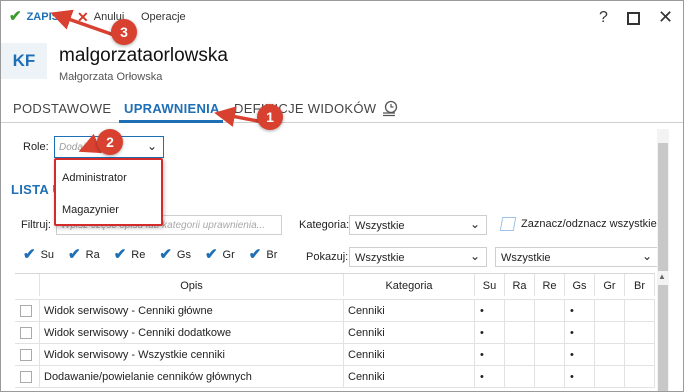  I want to click on column-header-gs: Gs, so click(580, 285).